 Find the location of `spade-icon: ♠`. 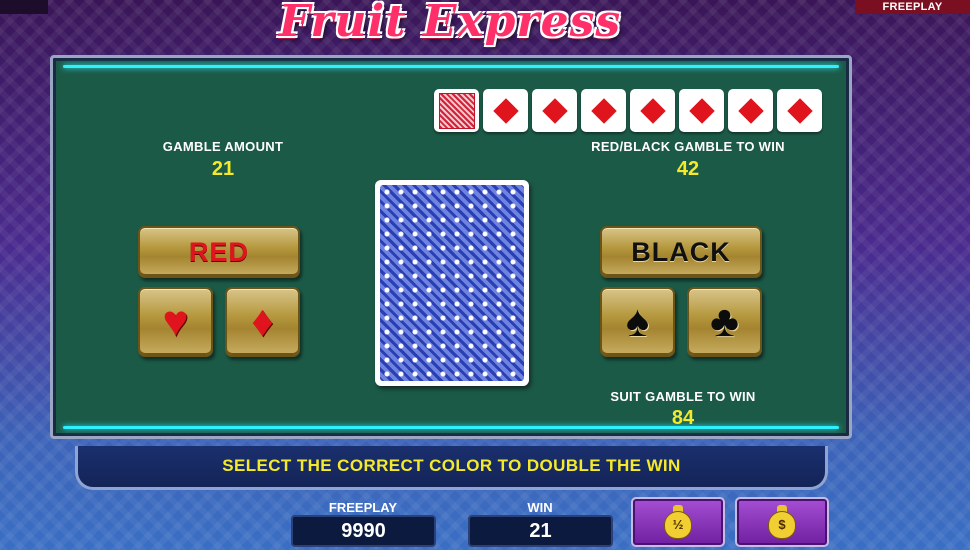

spade-icon: ♠ is located at coordinates (637, 321).